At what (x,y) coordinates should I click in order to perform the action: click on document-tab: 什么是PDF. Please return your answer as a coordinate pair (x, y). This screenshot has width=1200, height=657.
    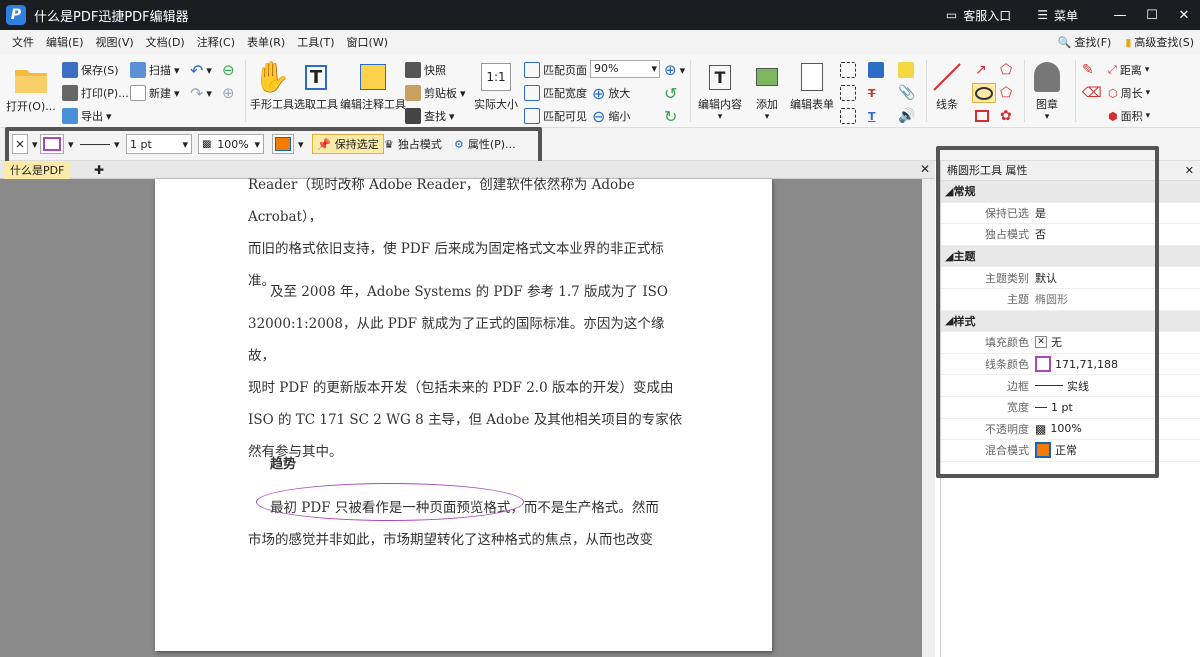
    Looking at the image, I should click on (37, 170).